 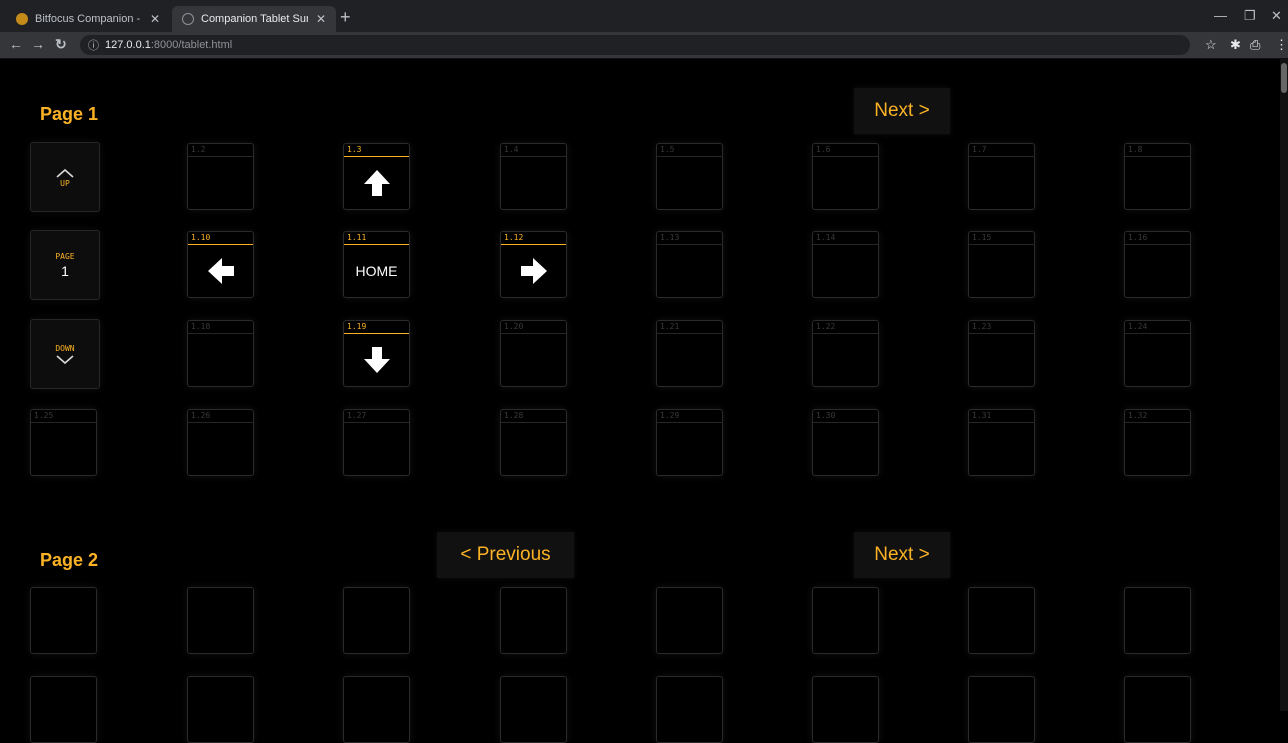 I want to click on page-2-previous-button: < Previous, so click(x=505, y=555).